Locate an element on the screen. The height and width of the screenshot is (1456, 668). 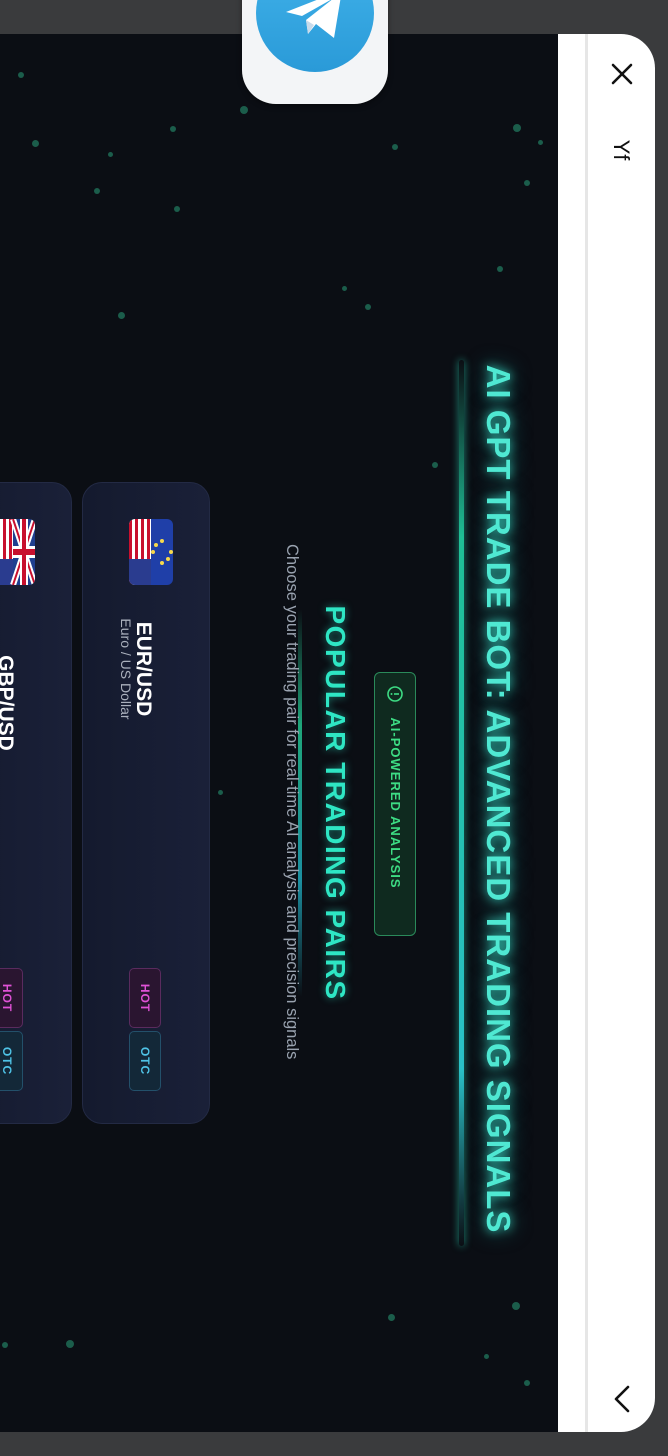
webview-header is located at coordinates (606, 733).